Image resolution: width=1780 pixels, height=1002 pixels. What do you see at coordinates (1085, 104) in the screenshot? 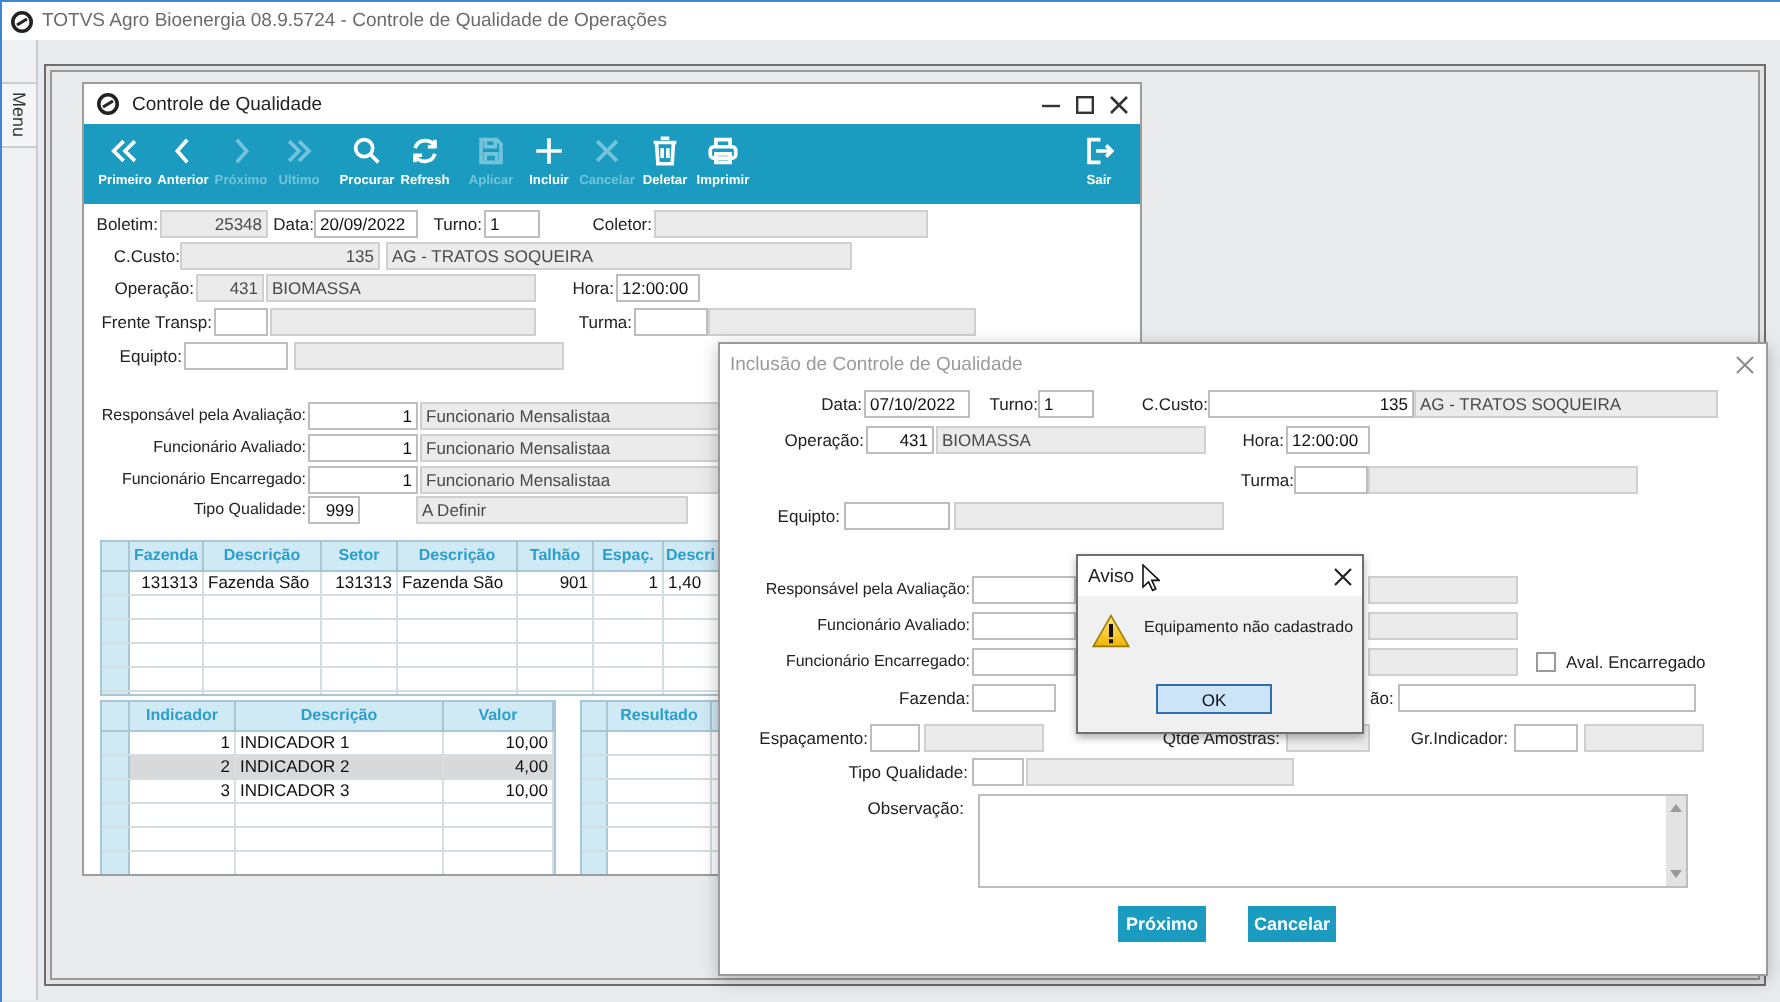
I see `maximize-icon` at bounding box center [1085, 104].